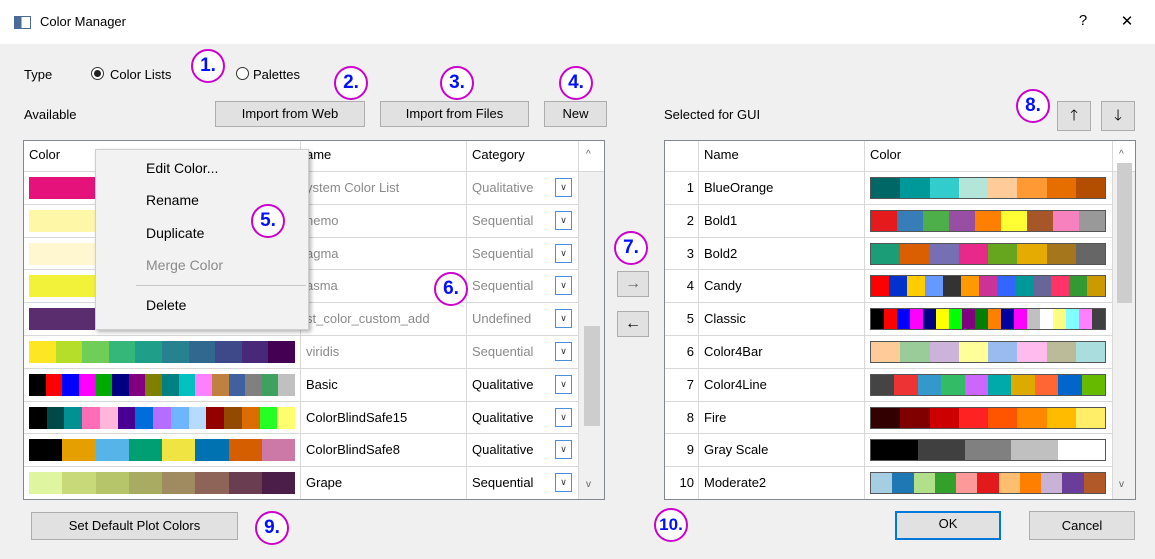 Image resolution: width=1155 pixels, height=559 pixels. I want to click on context-menu-item-duplicate: Duplicate, so click(175, 233).